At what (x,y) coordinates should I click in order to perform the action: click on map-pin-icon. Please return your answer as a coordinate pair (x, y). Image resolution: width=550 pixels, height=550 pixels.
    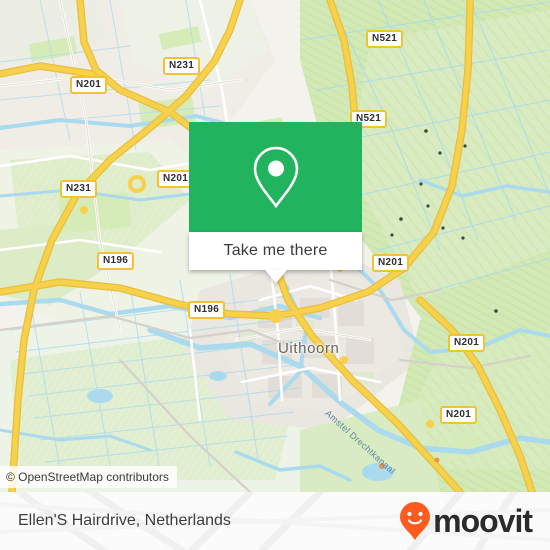
    Looking at the image, I should click on (275, 177).